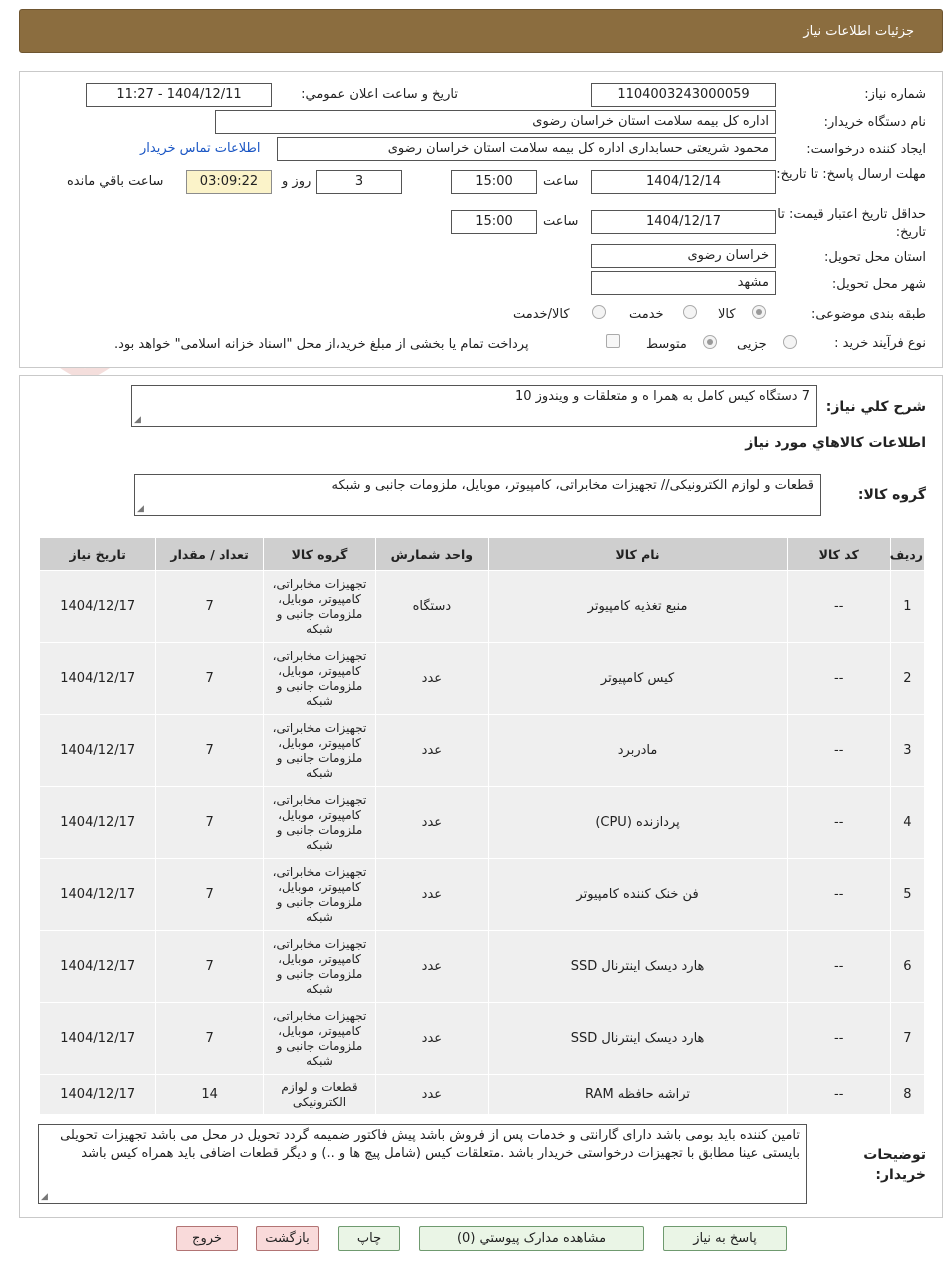 The image size is (944, 1271). Describe the element at coordinates (369, 1238) in the screenshot. I see `print-button: چاپ` at that location.